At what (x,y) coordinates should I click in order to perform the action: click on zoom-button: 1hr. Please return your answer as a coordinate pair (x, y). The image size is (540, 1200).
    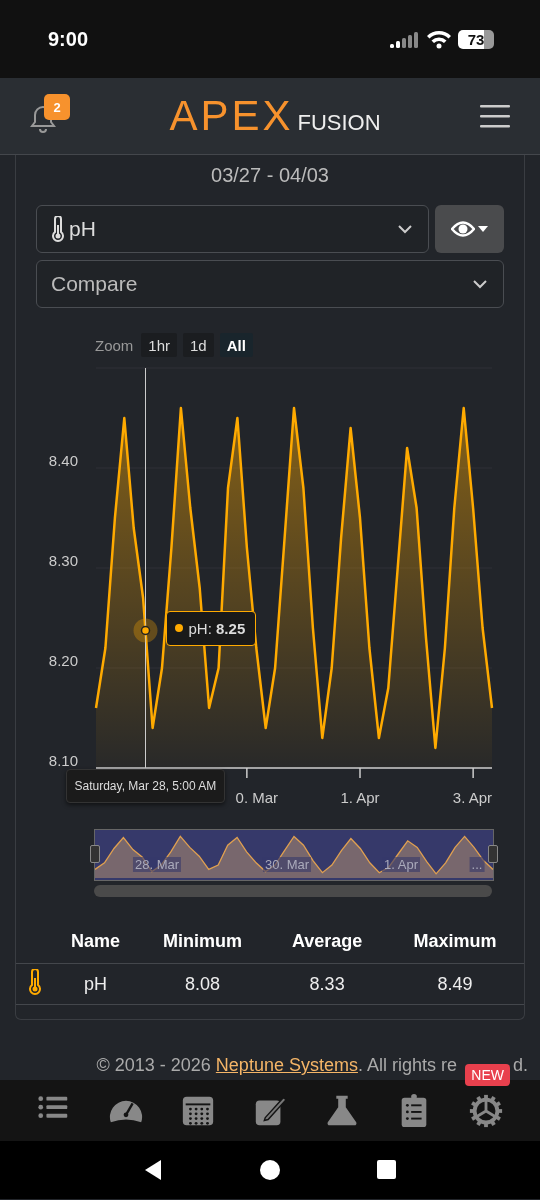
    Looking at the image, I should click on (159, 345).